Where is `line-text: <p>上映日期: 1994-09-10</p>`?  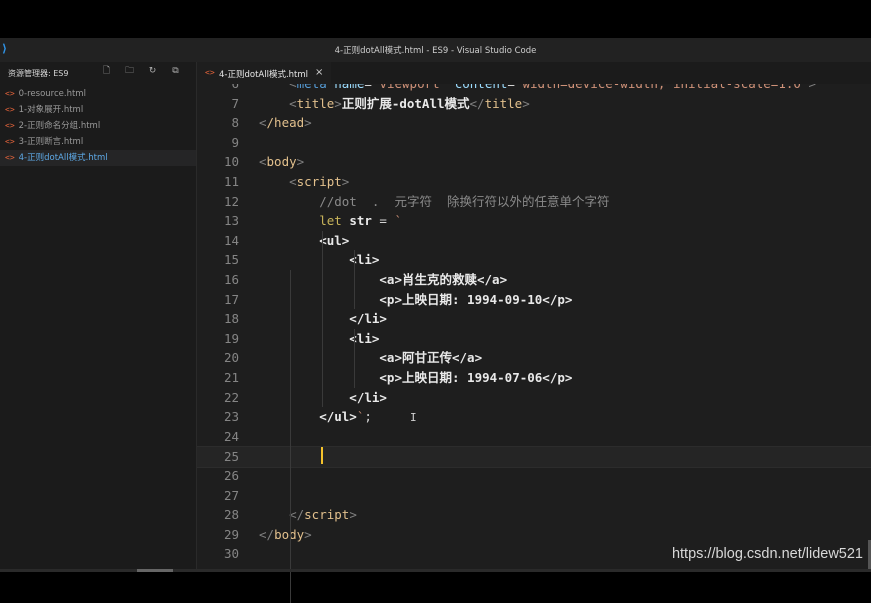 line-text: <p>上映日期: 1994-09-10</p> is located at coordinates (415, 300).